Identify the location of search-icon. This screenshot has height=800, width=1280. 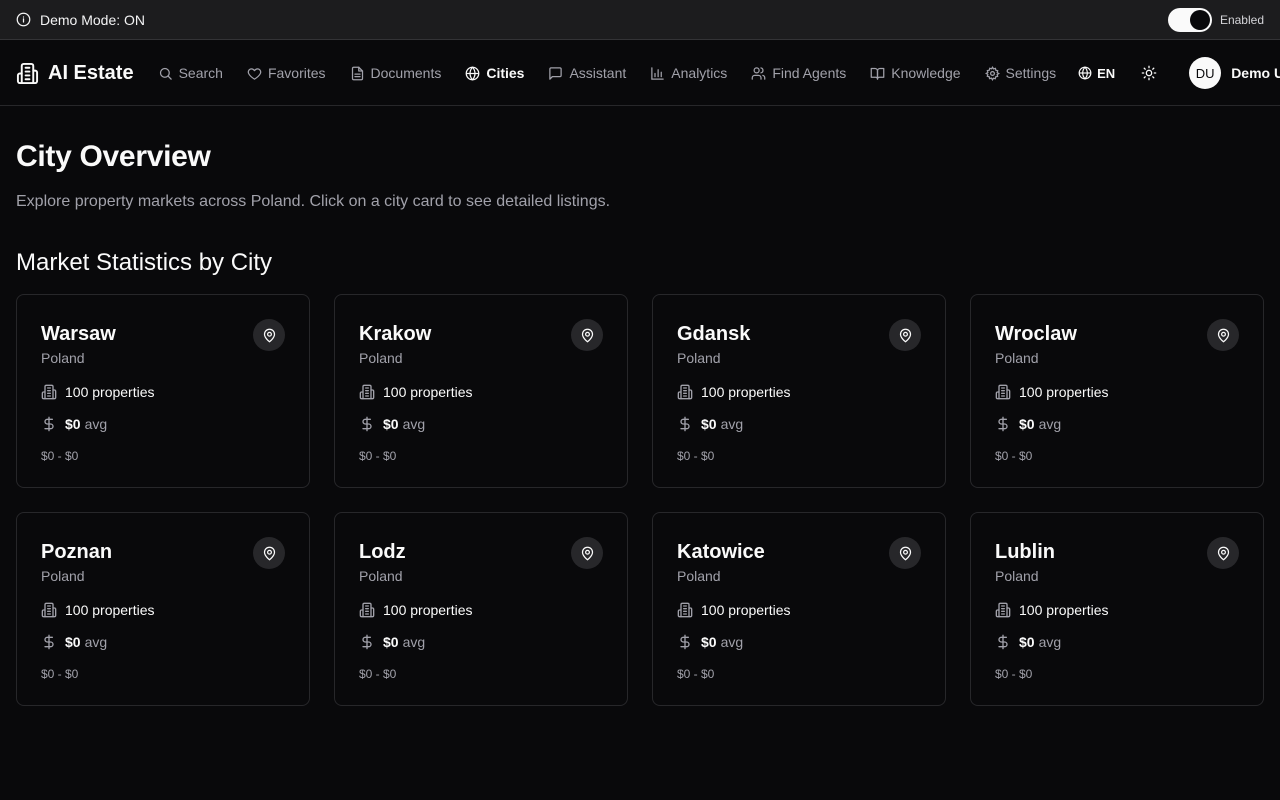
(165, 73).